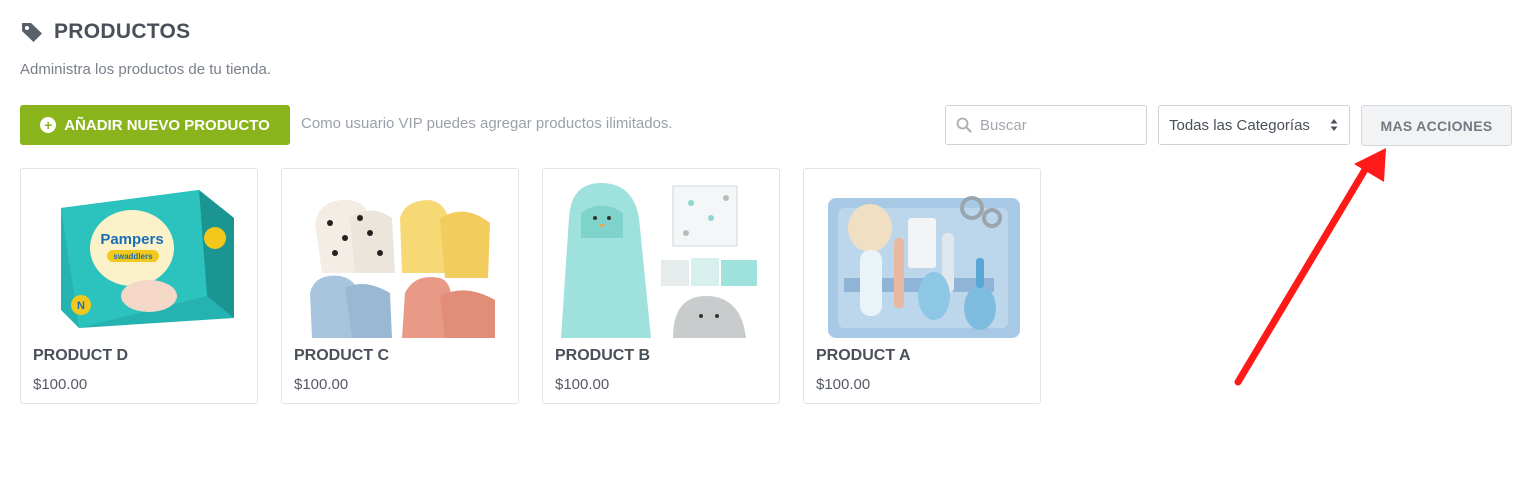  Describe the element at coordinates (342, 355) in the screenshot. I see `product-name: PRODUCT C` at that location.